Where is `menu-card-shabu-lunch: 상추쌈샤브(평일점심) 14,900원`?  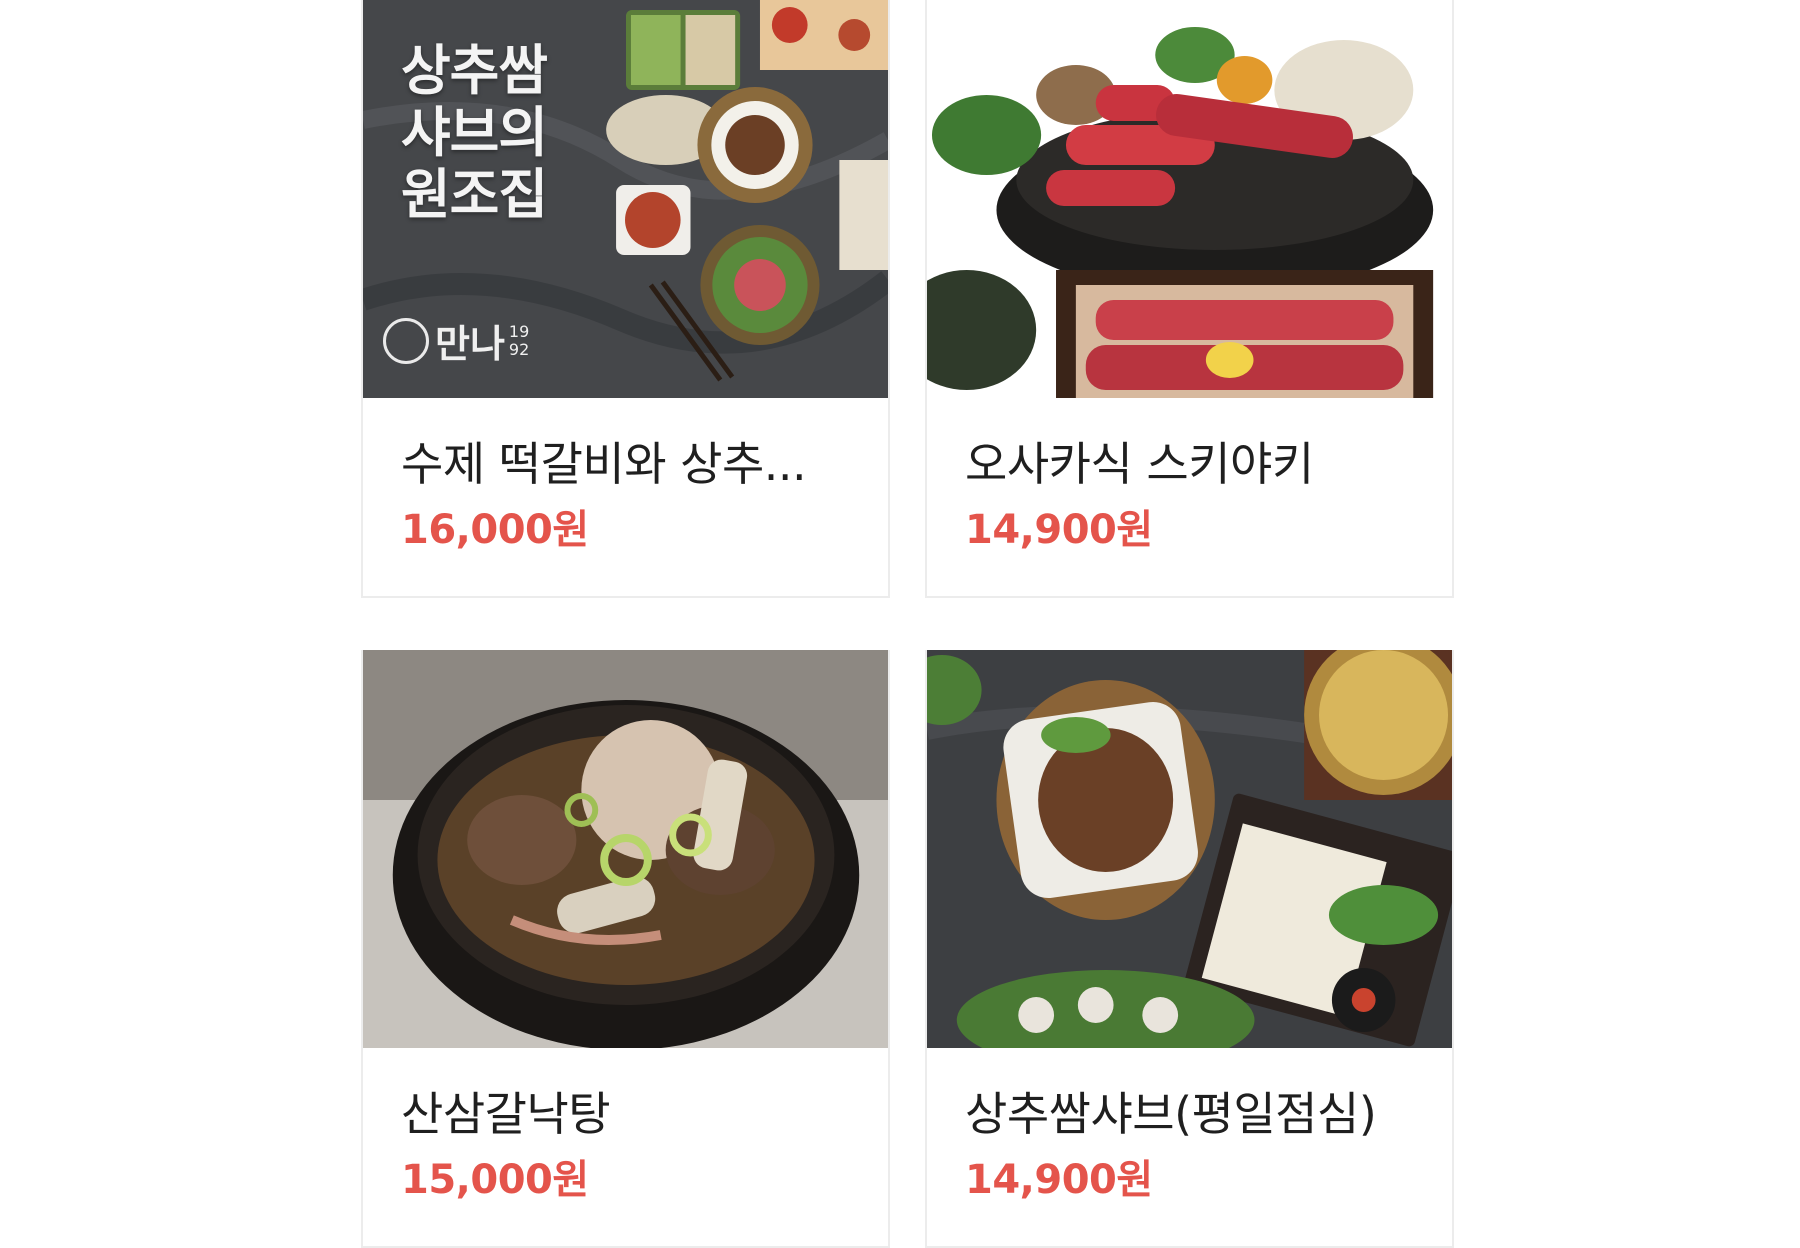
menu-card-shabu-lunch: 상추쌈샤브(평일점심) 14,900원 is located at coordinates (1189, 949).